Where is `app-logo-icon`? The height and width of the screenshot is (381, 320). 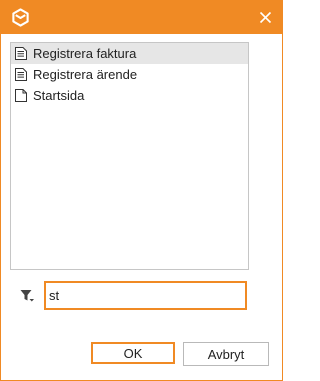
app-logo-icon is located at coordinates (20, 17).